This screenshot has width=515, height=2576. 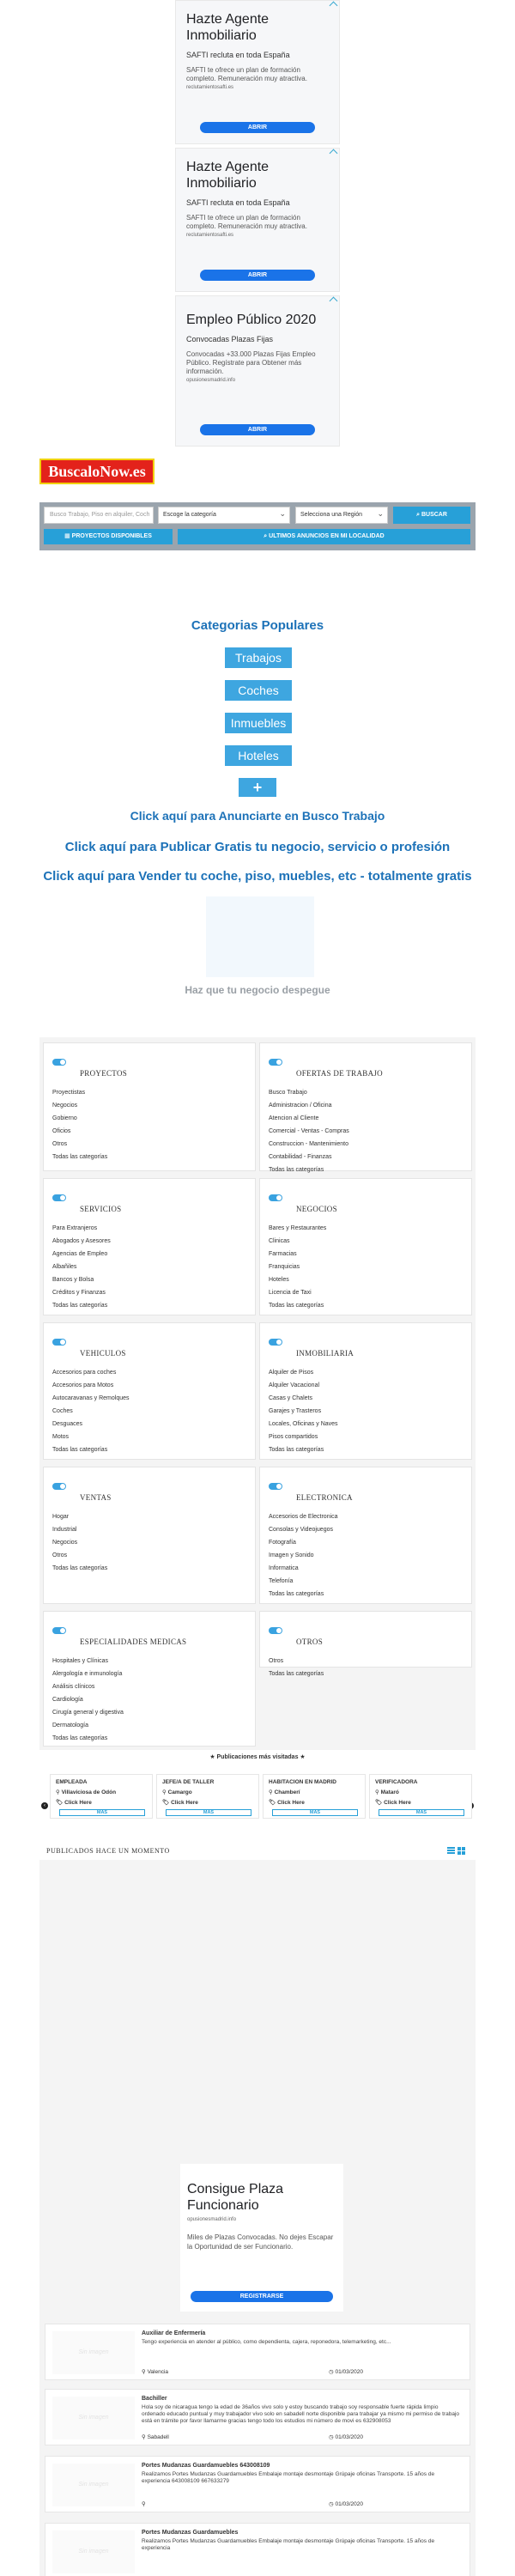 What do you see at coordinates (303, 1385) in the screenshot?
I see `category-link: Alquiler Vacacional` at bounding box center [303, 1385].